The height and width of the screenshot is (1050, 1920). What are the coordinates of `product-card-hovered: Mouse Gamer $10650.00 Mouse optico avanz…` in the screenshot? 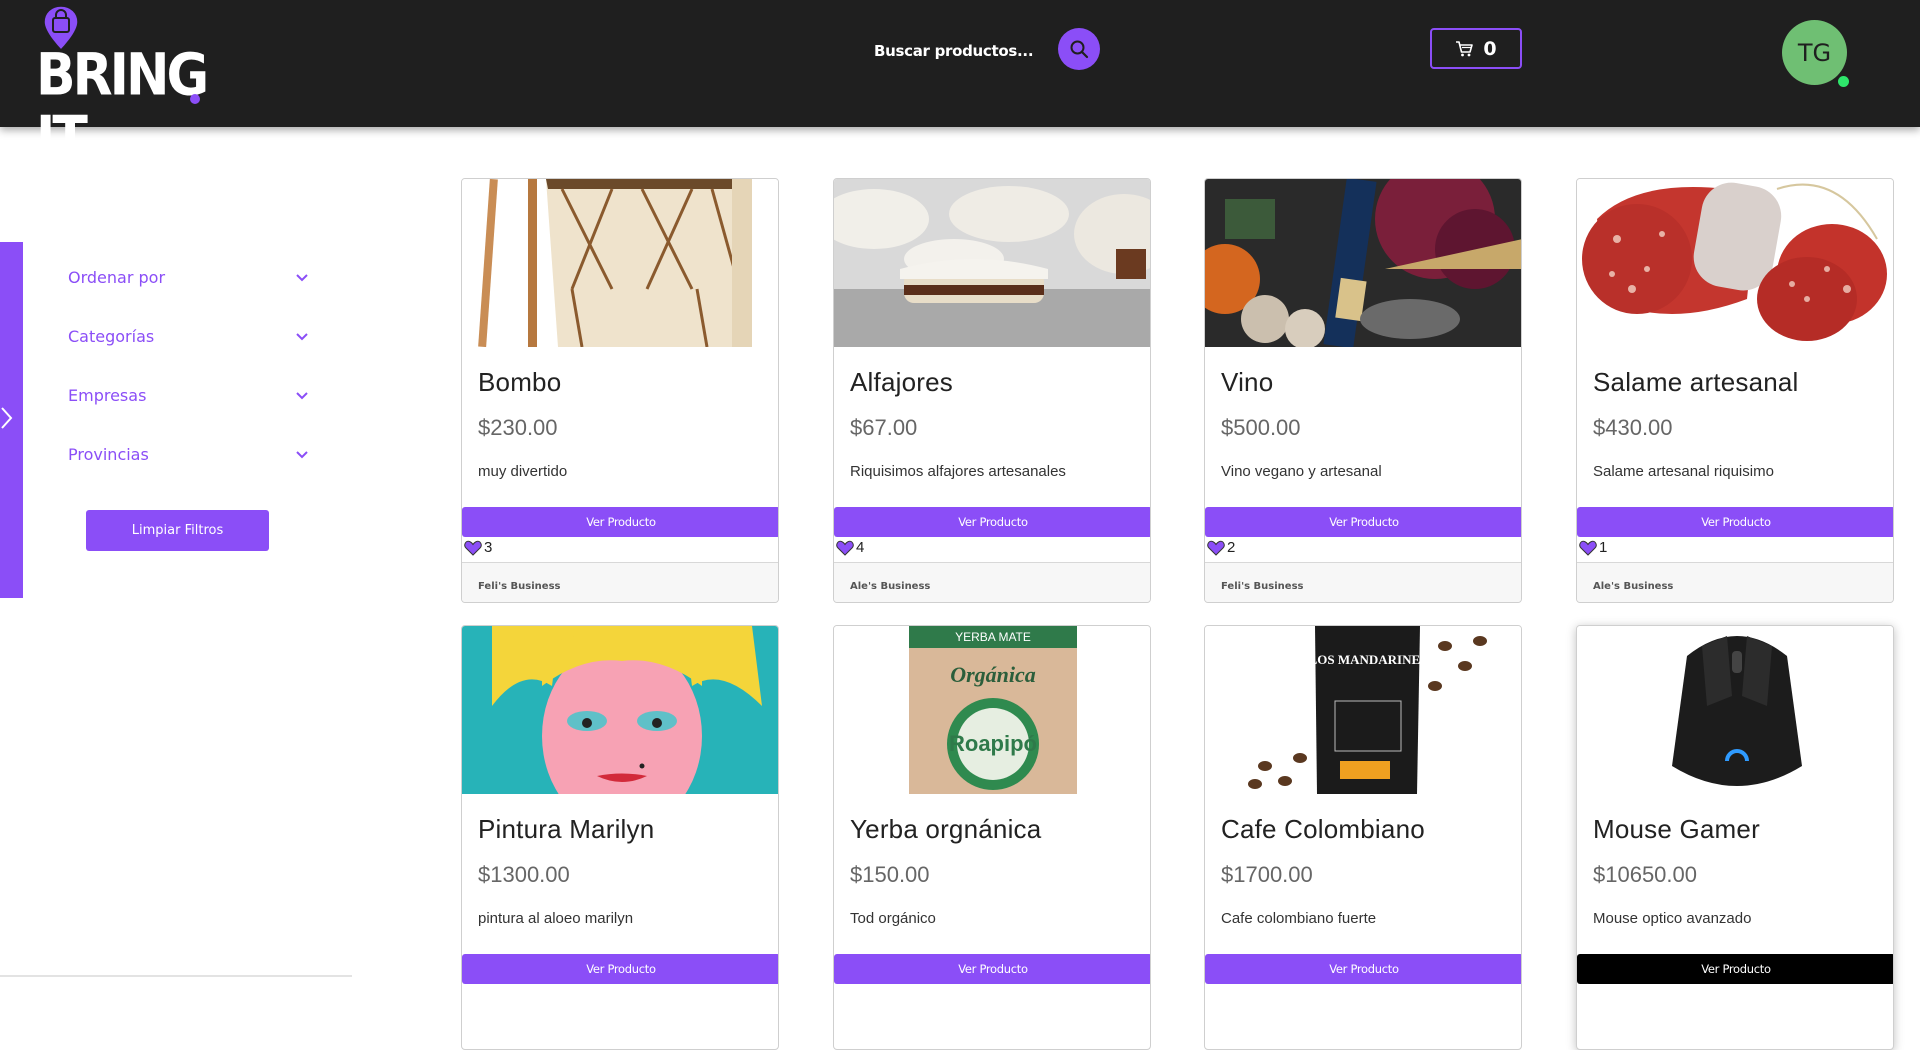 It's located at (1735, 837).